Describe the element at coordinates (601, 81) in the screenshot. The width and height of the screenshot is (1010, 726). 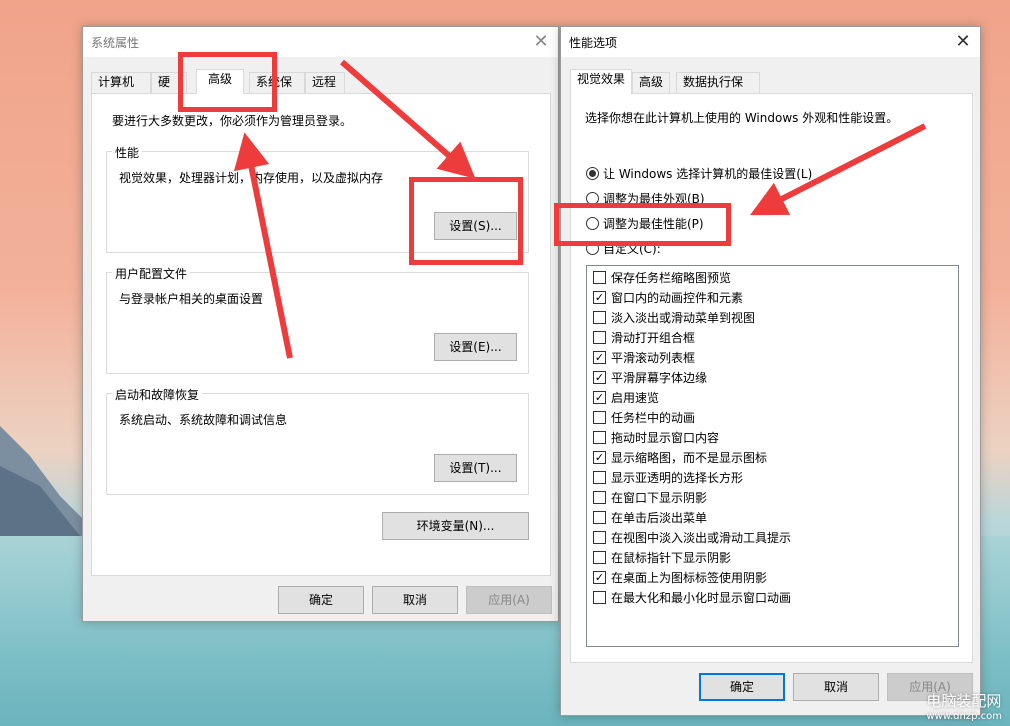
I see `tab-visual-effects: 视觉效果` at that location.